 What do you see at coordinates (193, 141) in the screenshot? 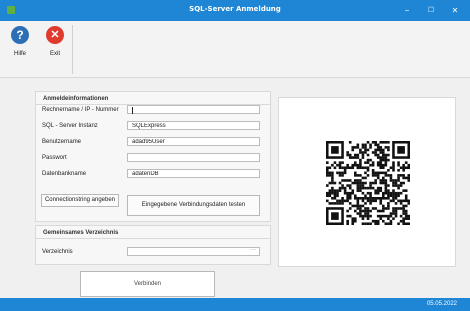
I see `username-input` at bounding box center [193, 141].